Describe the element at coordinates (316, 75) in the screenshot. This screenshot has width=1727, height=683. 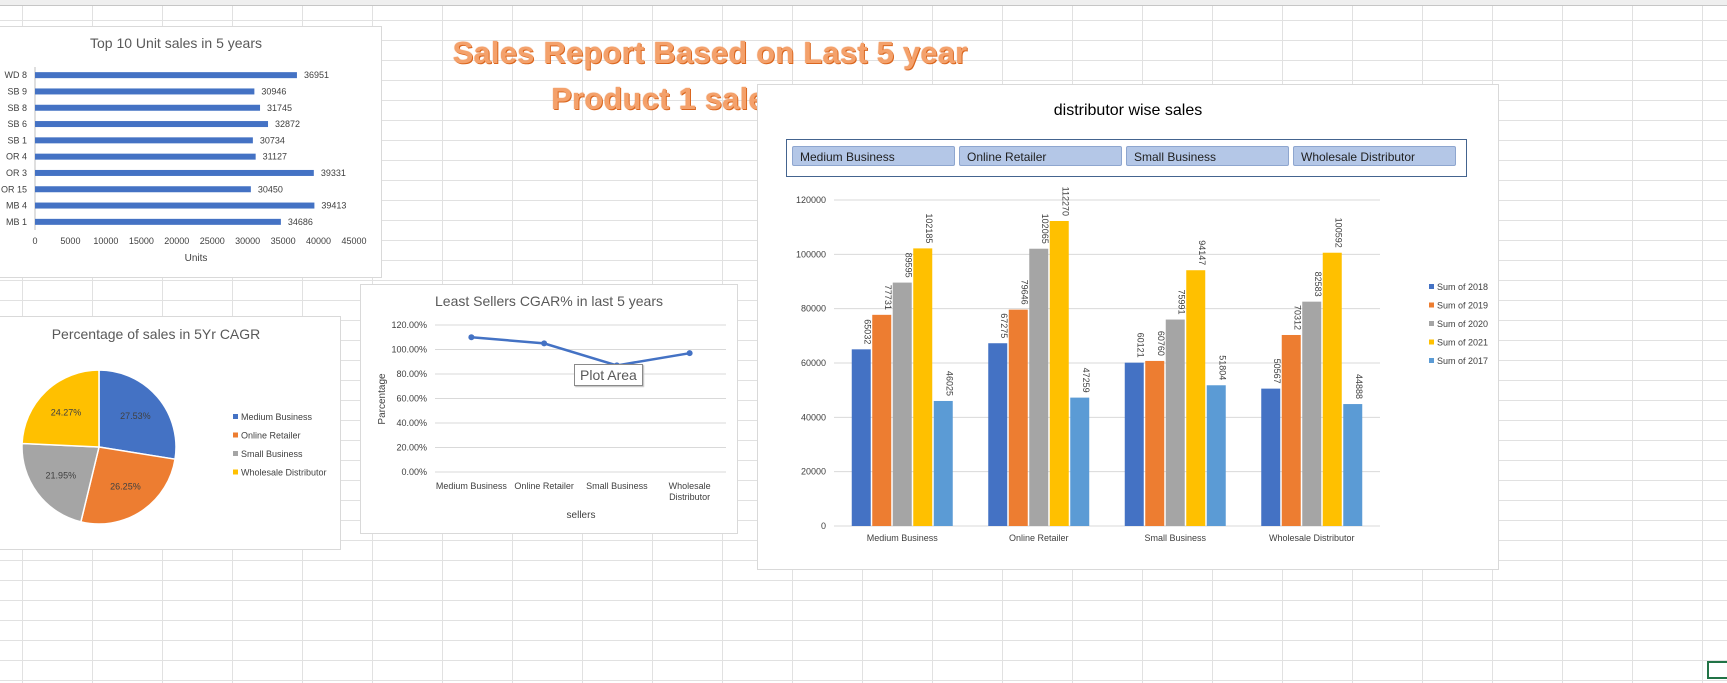
I see `data-label: 36951` at that location.